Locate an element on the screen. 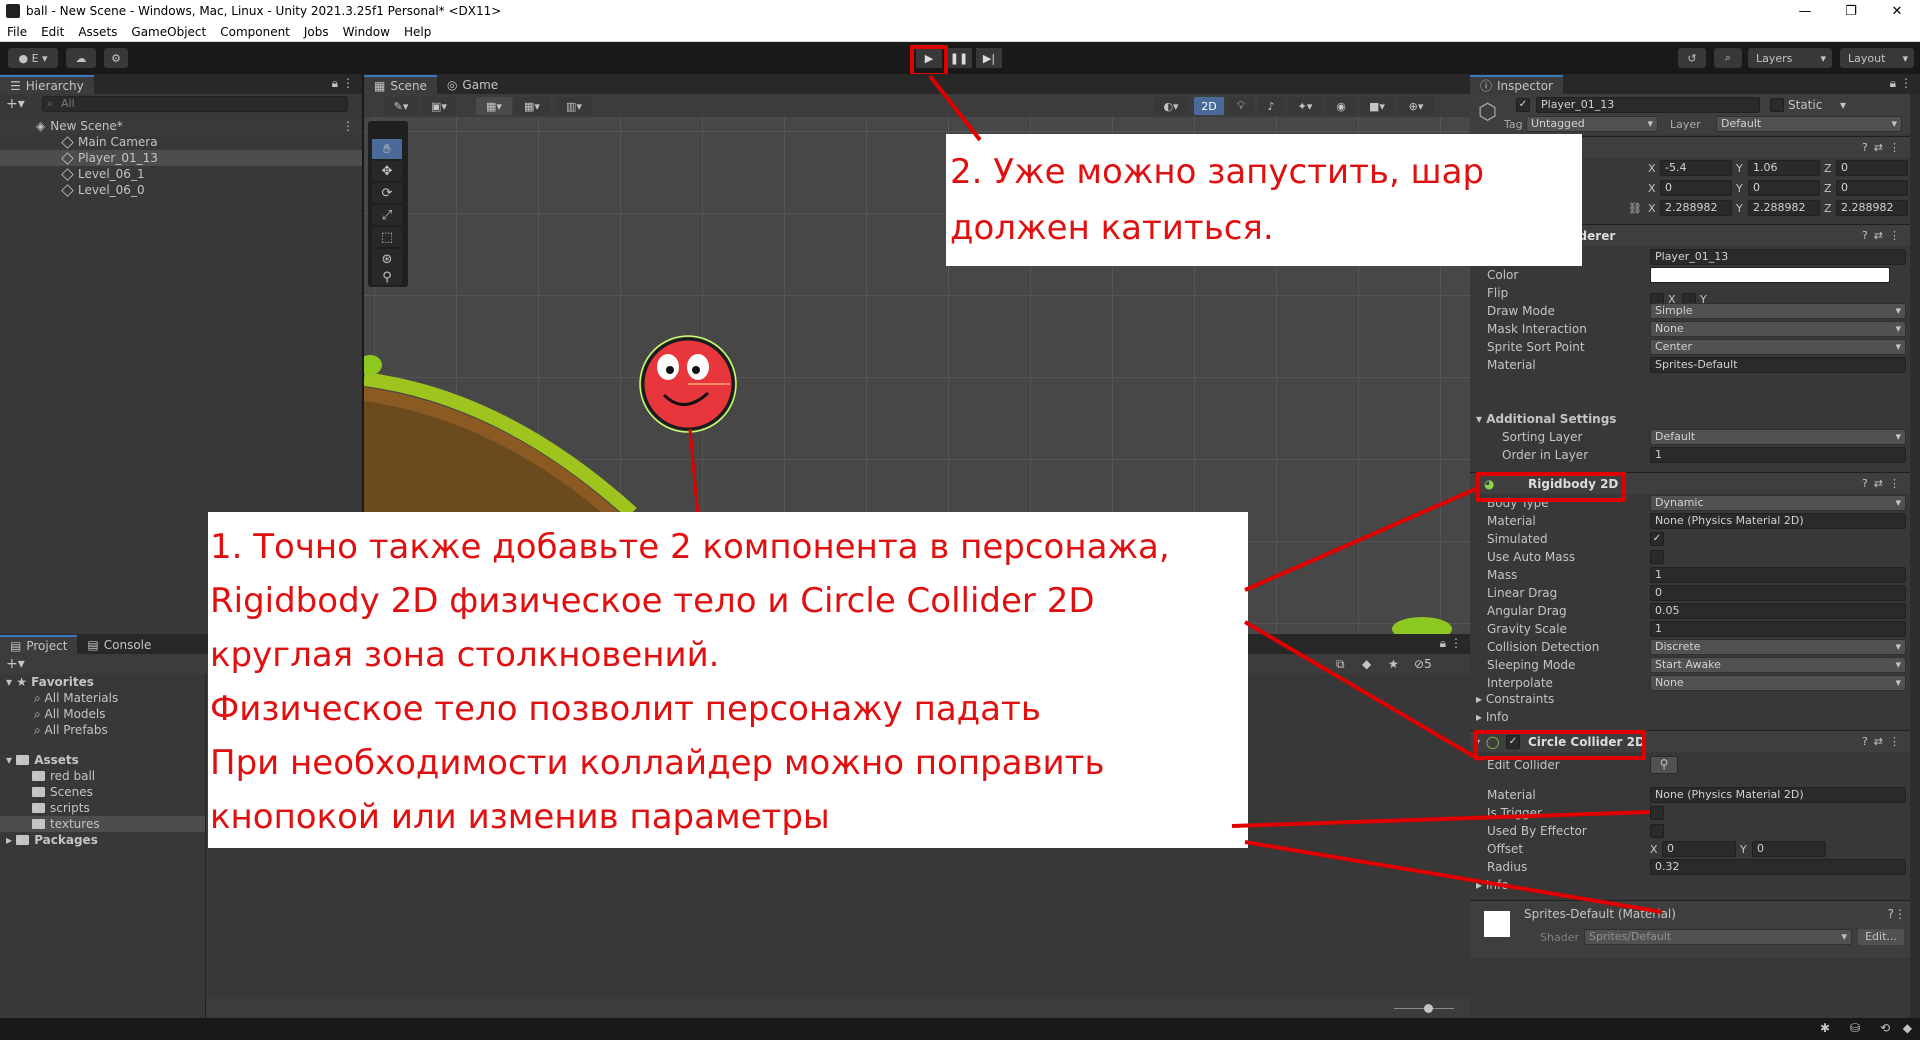 This screenshot has width=1920, height=1040. list-item: ⌕ All Prefabs is located at coordinates (102, 730).